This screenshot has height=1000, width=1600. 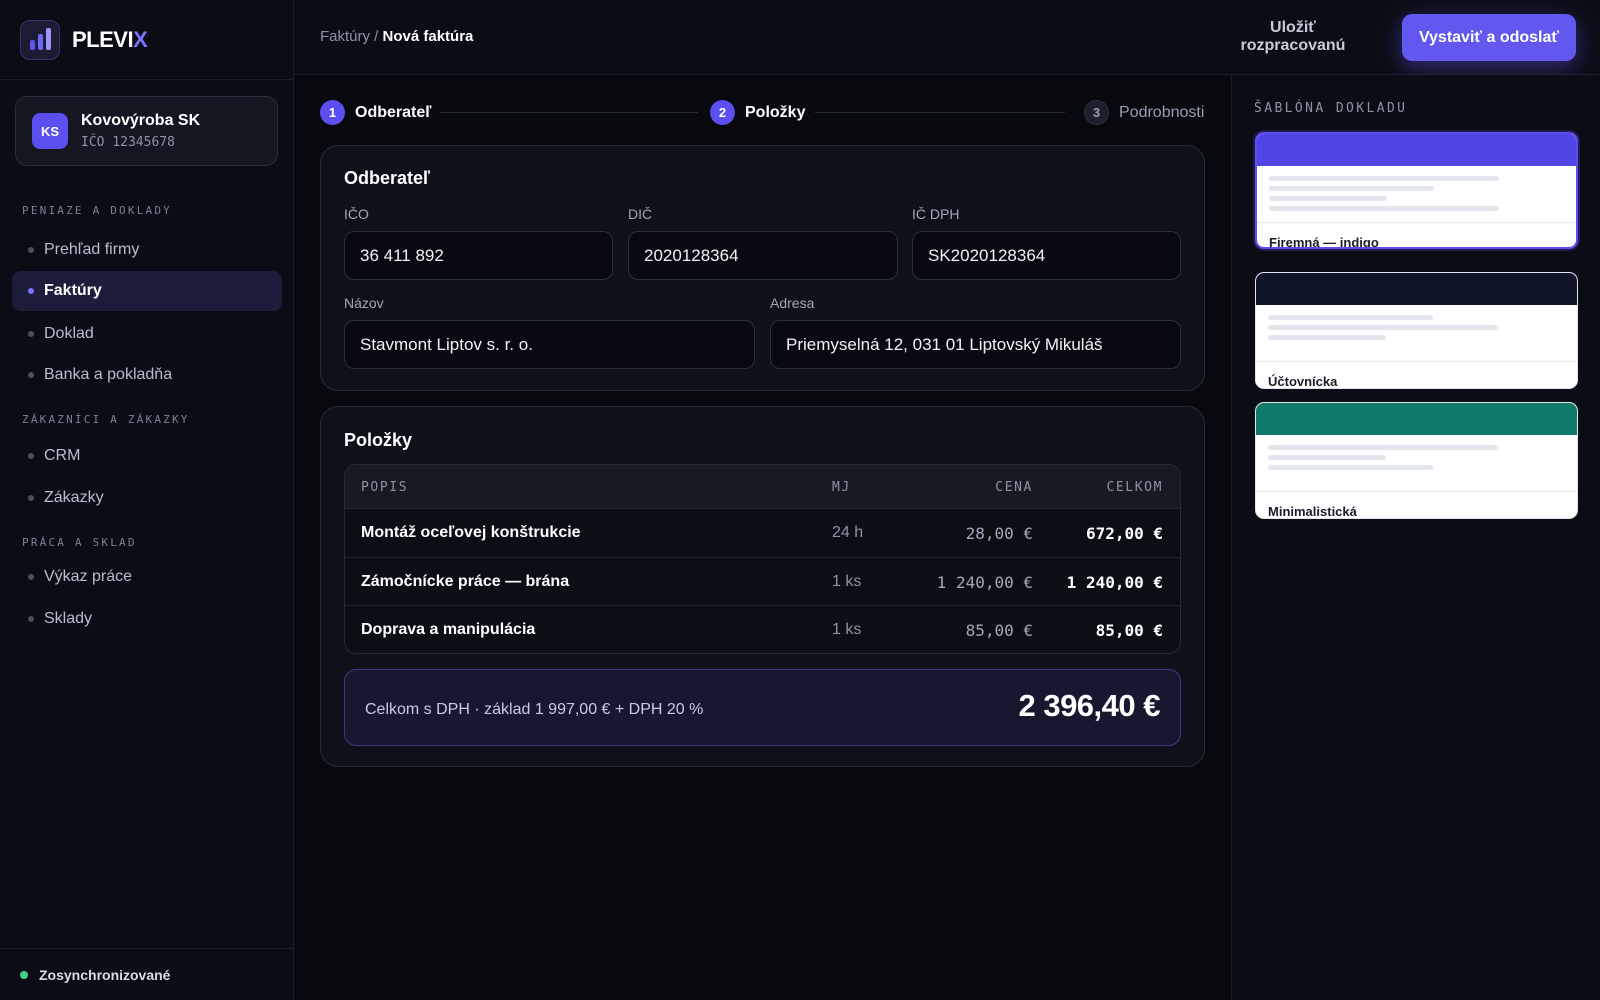 What do you see at coordinates (1089, 705) in the screenshot?
I see `summary-total-amount: 2 396,40 €` at bounding box center [1089, 705].